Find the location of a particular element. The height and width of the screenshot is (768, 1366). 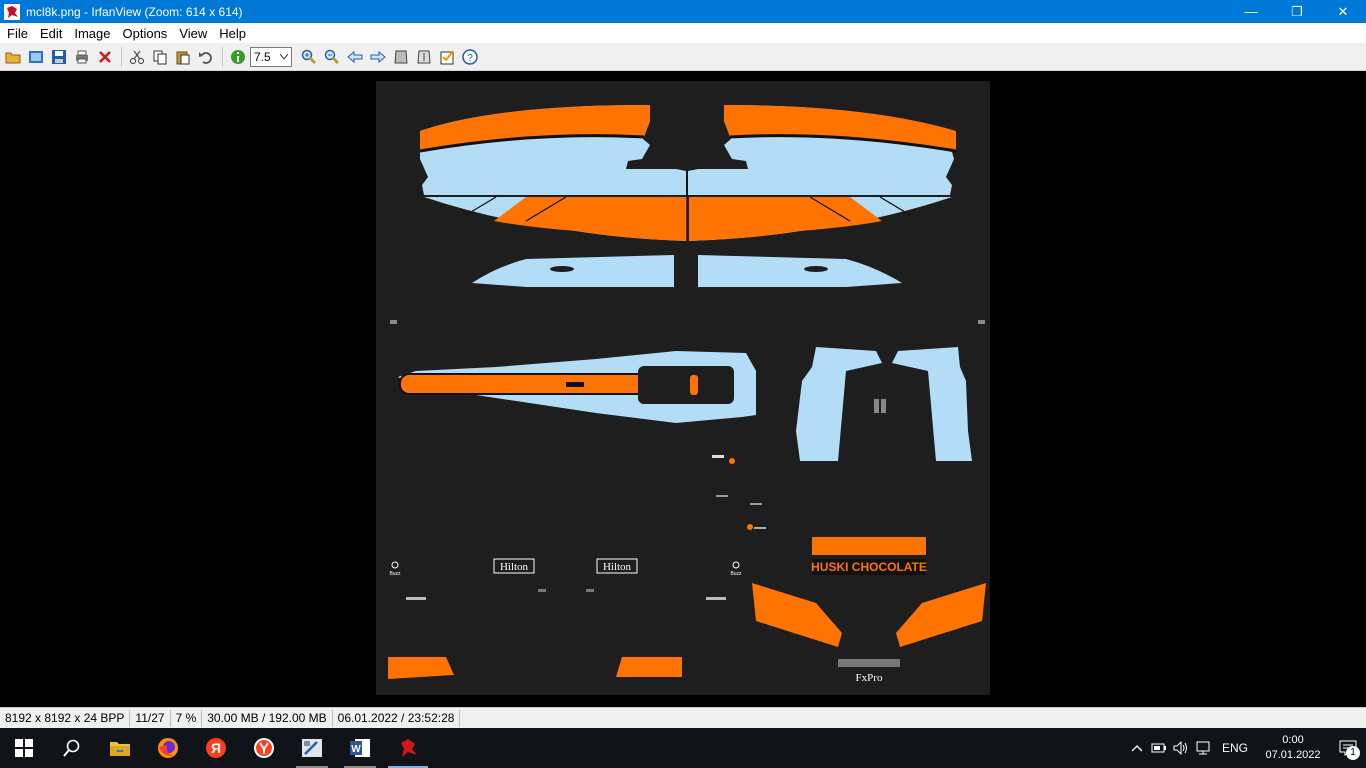

status-memory: 30.00 MB / 192.00 MB is located at coordinates (267, 718).